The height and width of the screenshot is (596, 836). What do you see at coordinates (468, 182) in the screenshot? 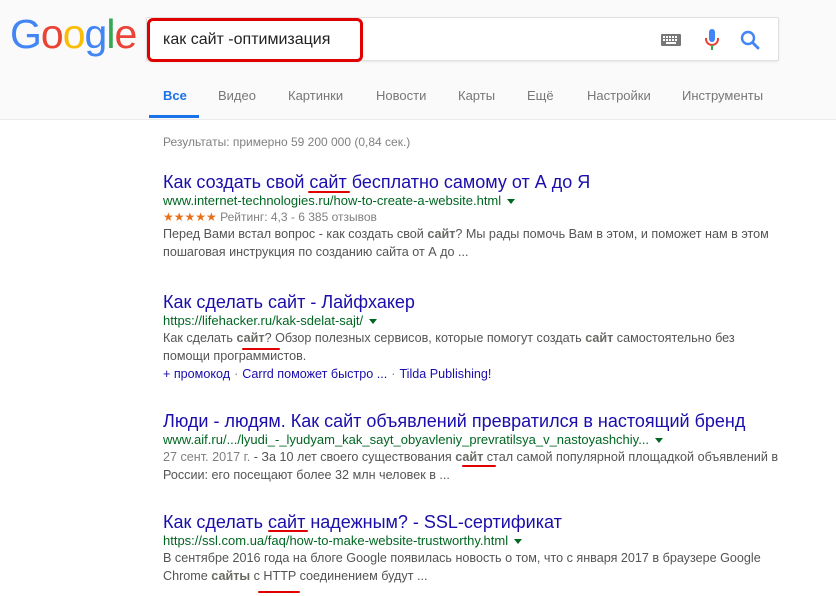
I see `title-part: бесплатно самому от А до Я` at bounding box center [468, 182].